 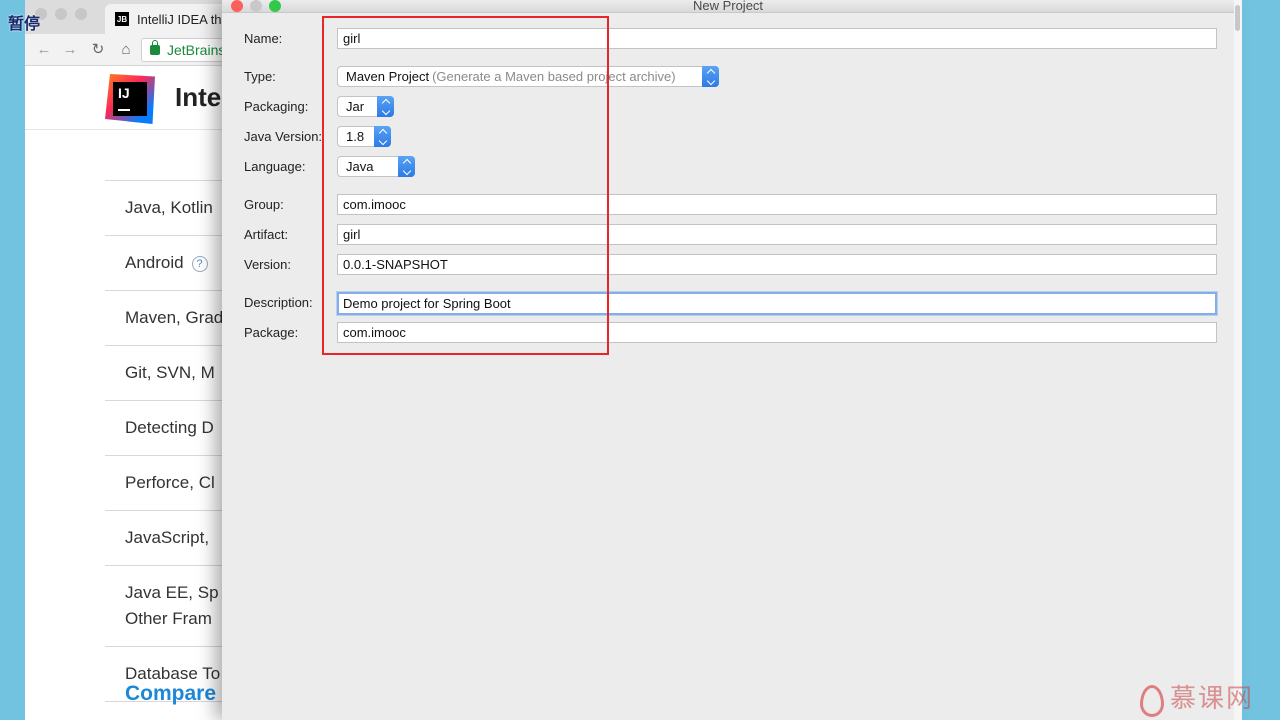 I want to click on java-version-select-value: 1.8, so click(x=355, y=136).